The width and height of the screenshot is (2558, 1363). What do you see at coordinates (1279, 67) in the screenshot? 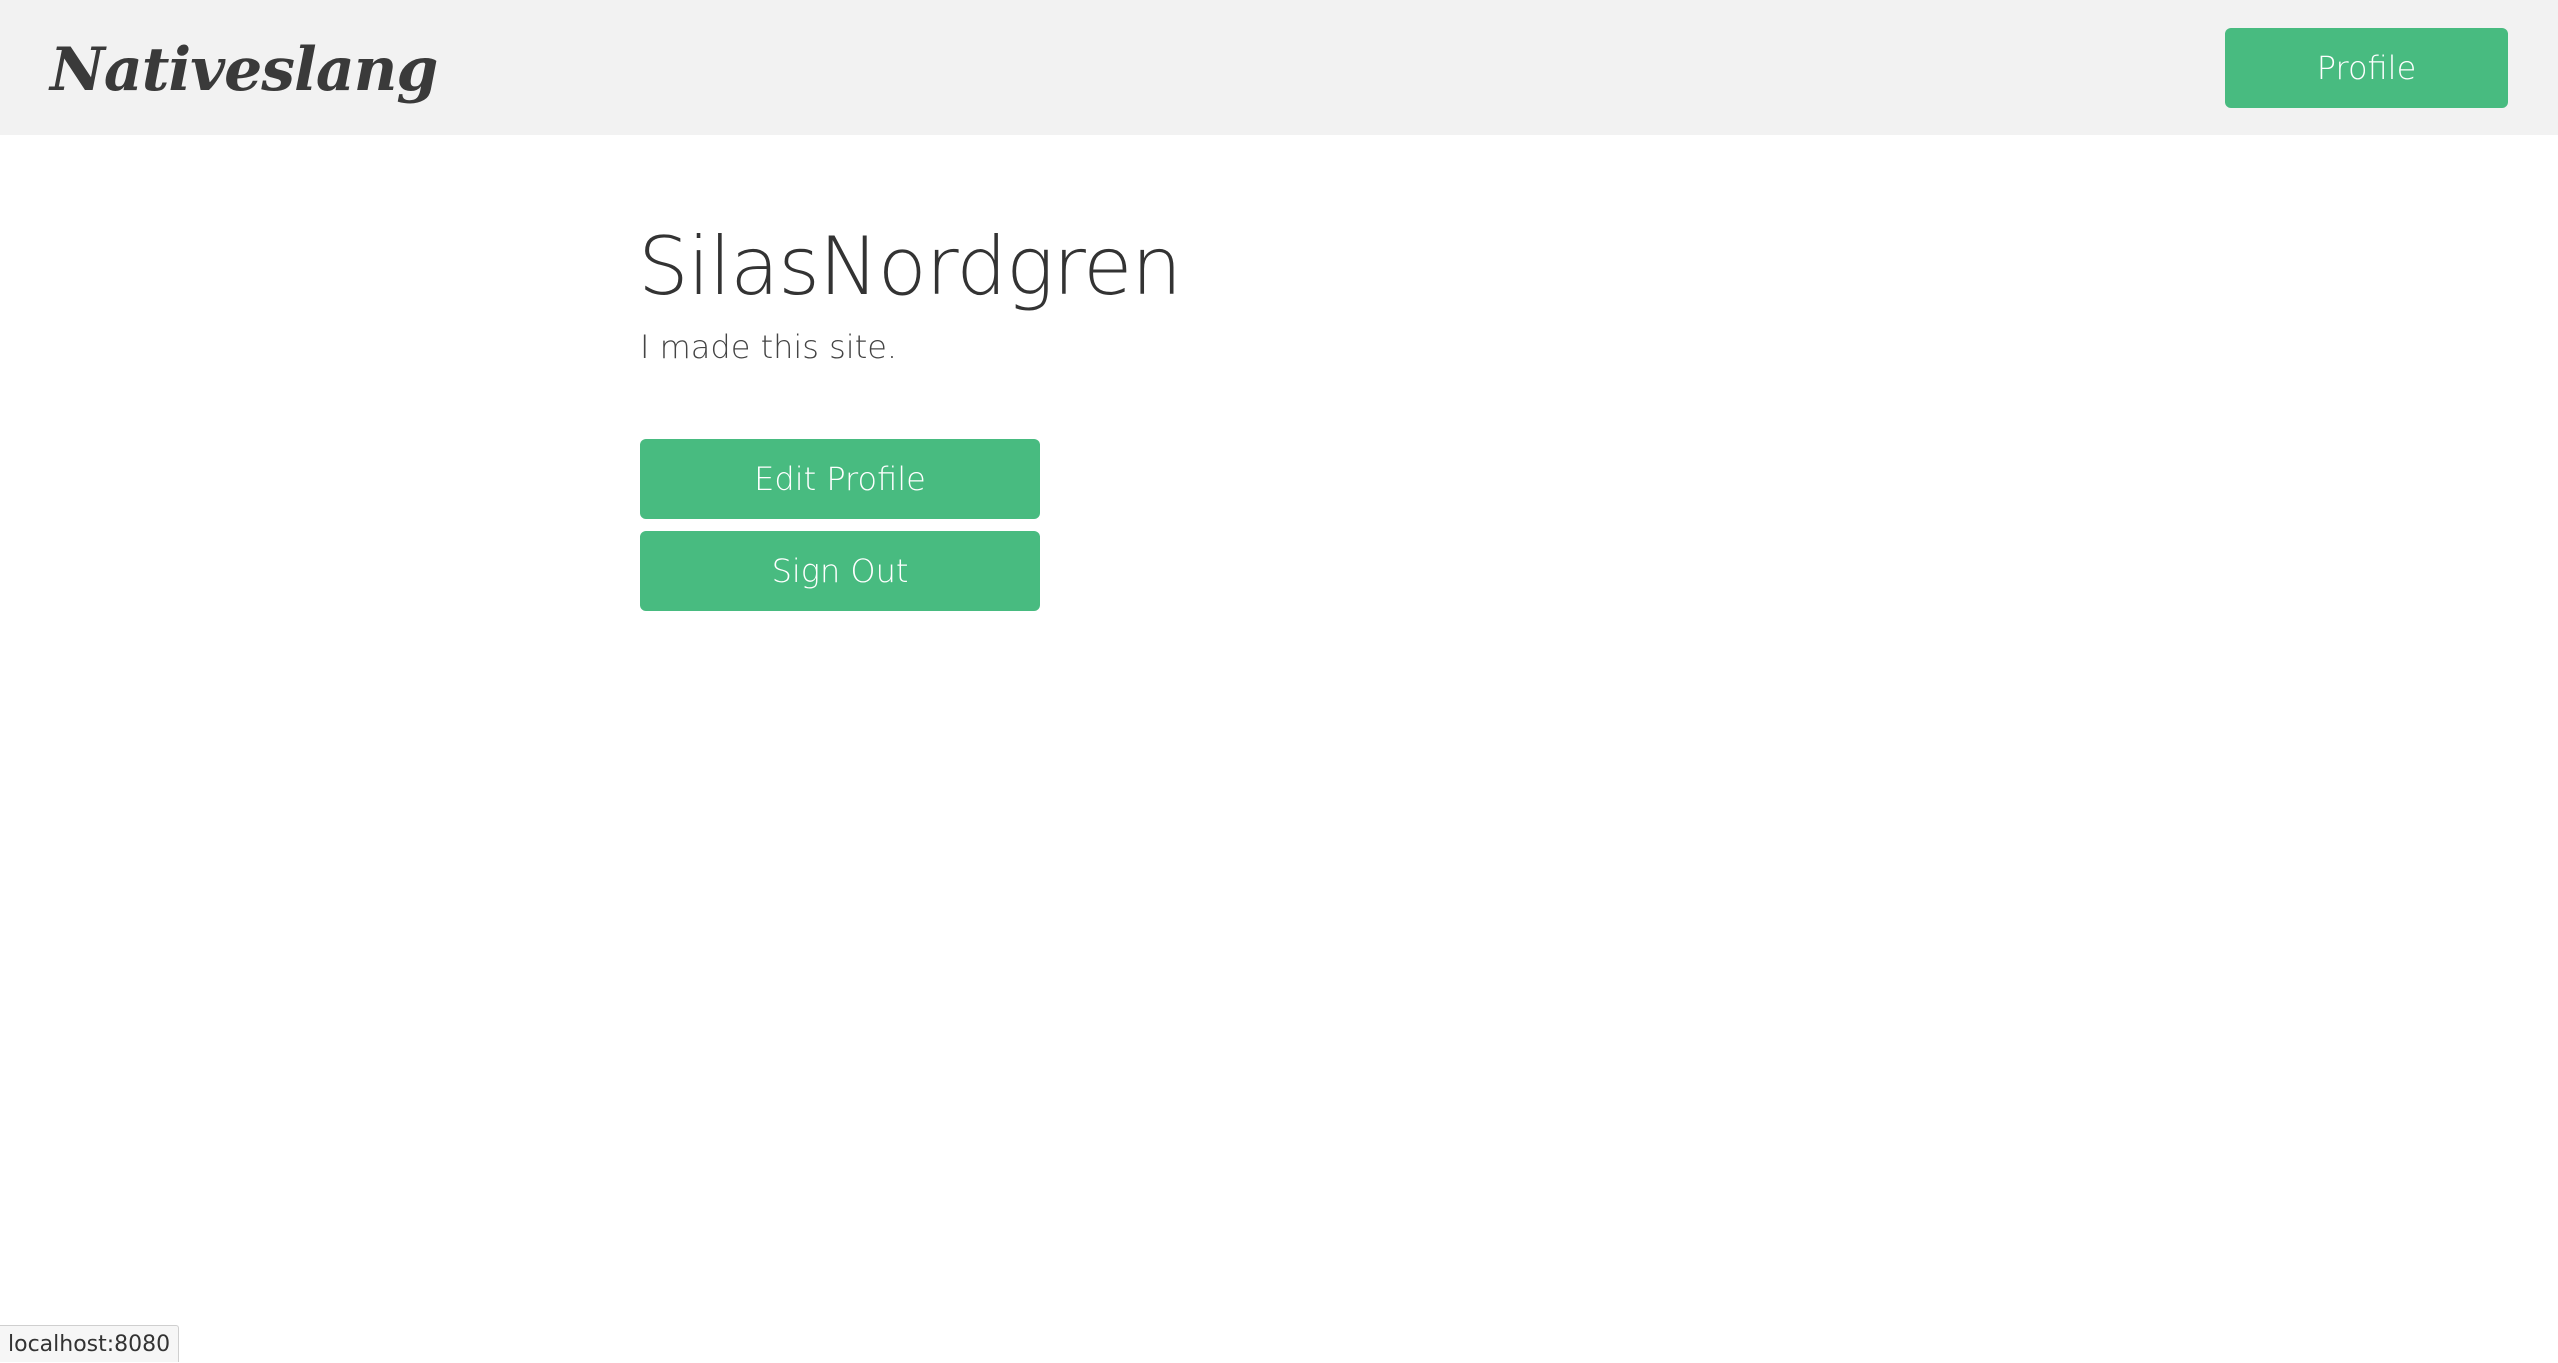
I see `top-navbar: Nativeslang Profile` at bounding box center [1279, 67].